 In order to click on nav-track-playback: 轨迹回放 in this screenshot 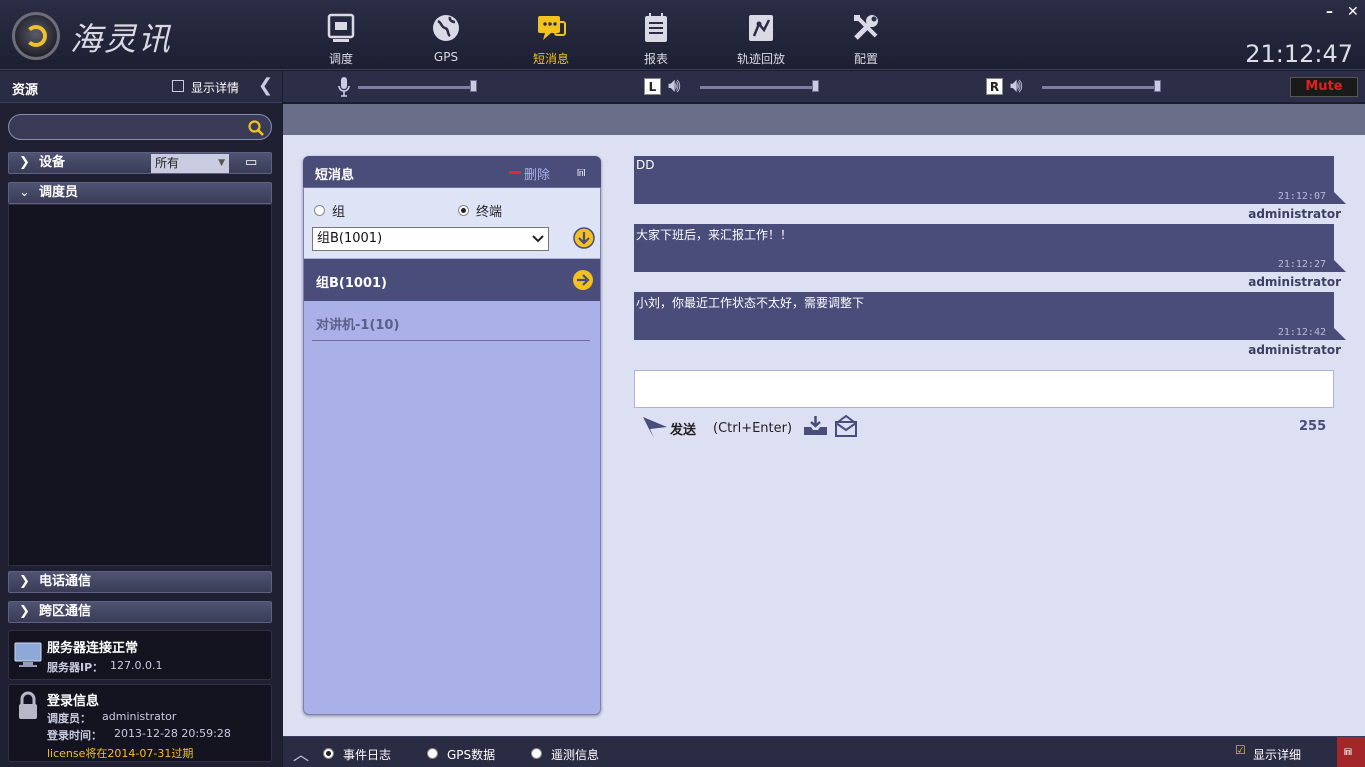, I will do `click(761, 37)`.